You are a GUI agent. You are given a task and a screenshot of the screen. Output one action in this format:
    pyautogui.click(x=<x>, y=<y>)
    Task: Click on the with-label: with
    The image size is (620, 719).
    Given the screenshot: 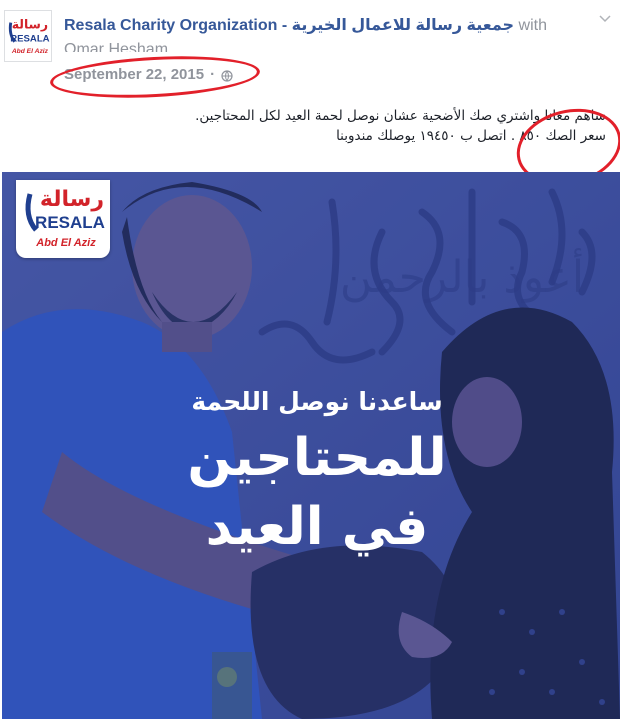 What is the action you would take?
    pyautogui.click(x=532, y=25)
    